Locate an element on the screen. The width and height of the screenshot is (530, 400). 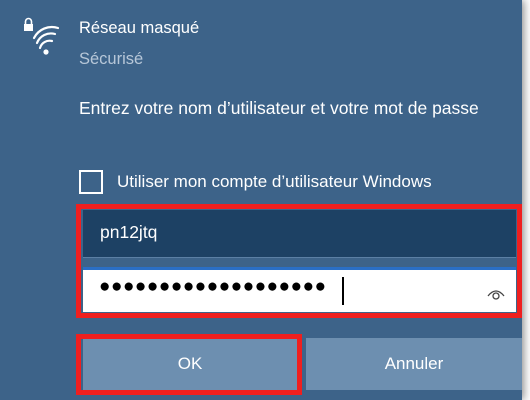
eye-icon is located at coordinates (496, 294).